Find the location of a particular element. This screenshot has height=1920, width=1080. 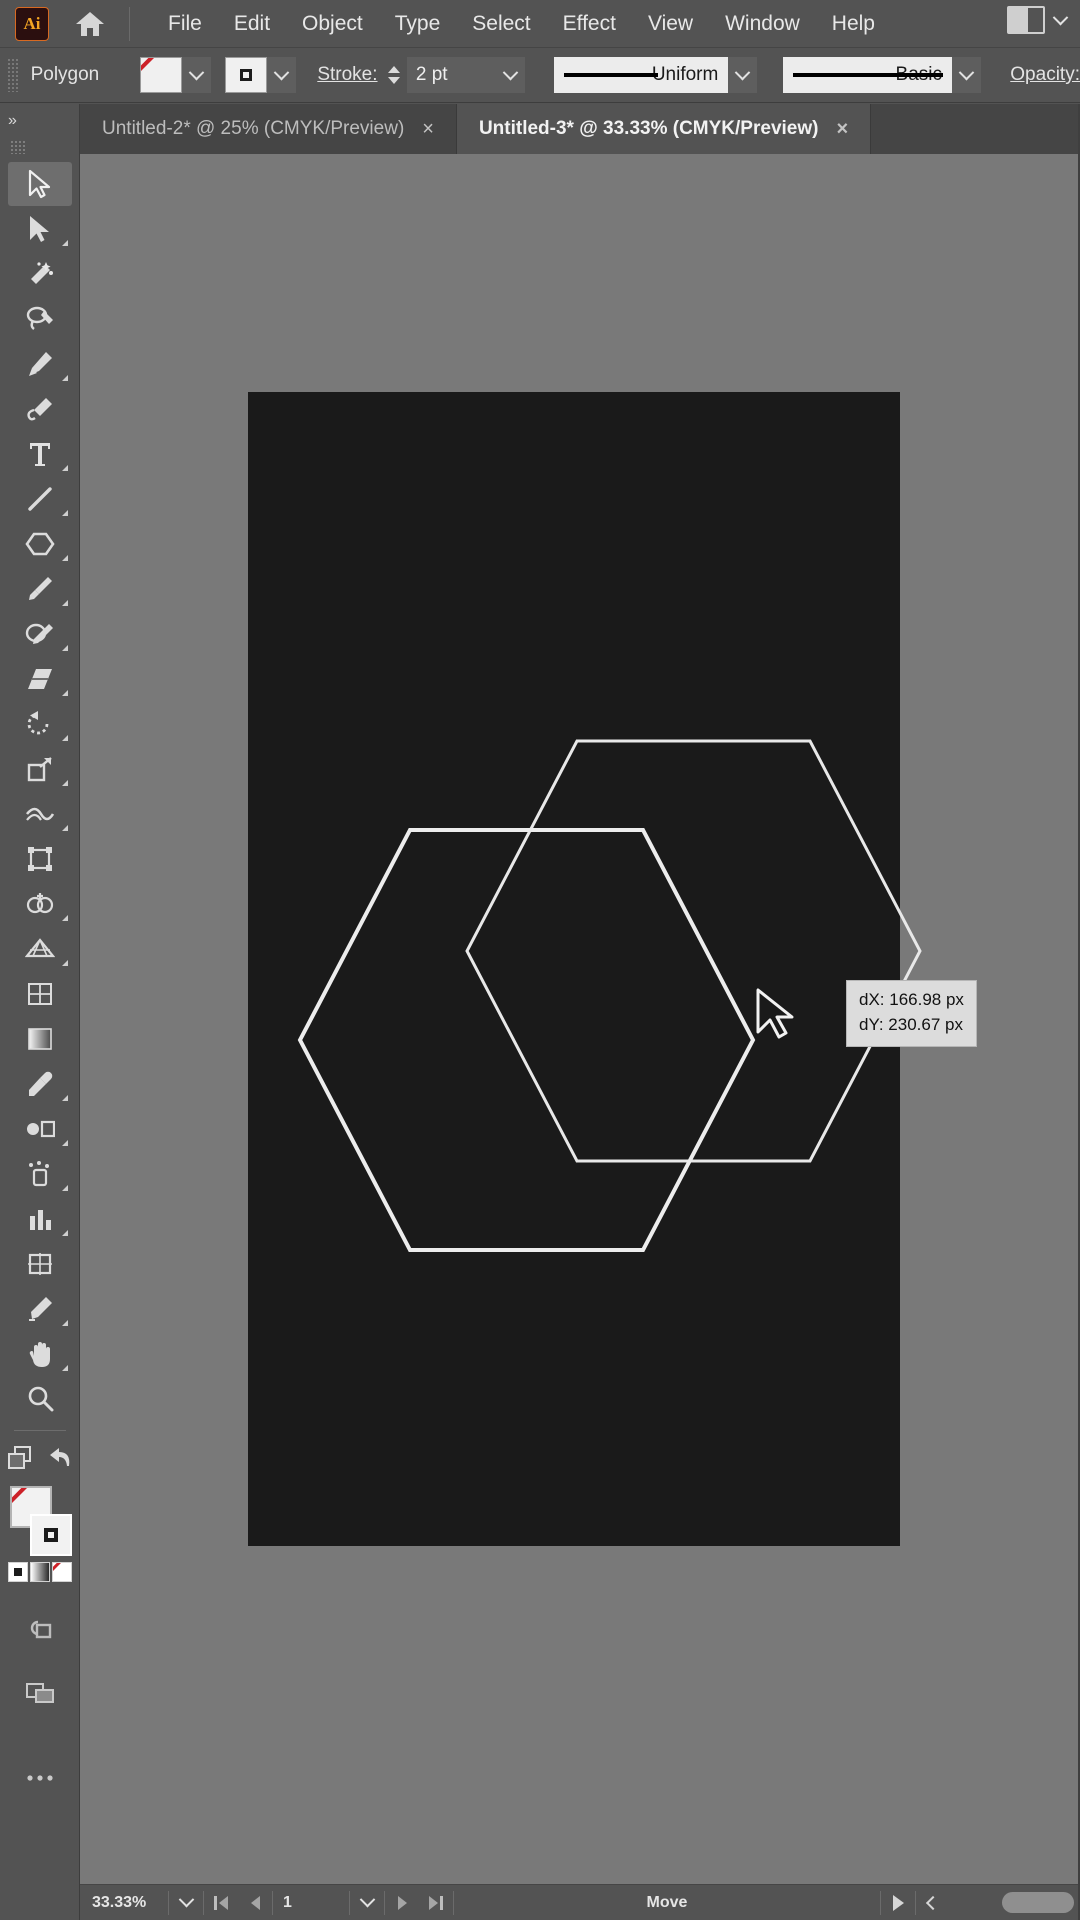

ai-logo-icon: Ai is located at coordinates (32, 23).